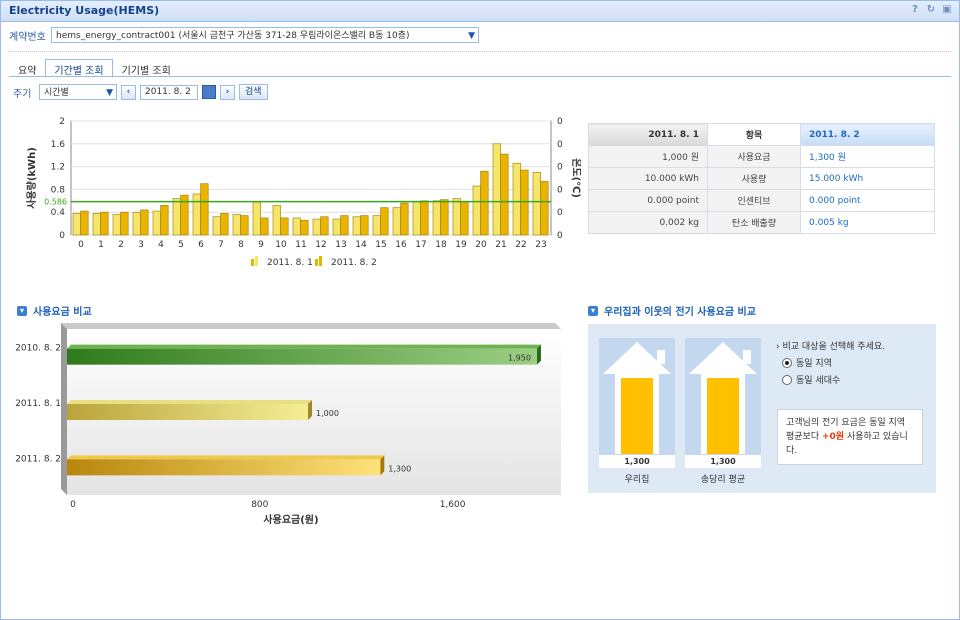 This screenshot has height=620, width=960. What do you see at coordinates (209, 92) in the screenshot?
I see `calendar-icon` at bounding box center [209, 92].